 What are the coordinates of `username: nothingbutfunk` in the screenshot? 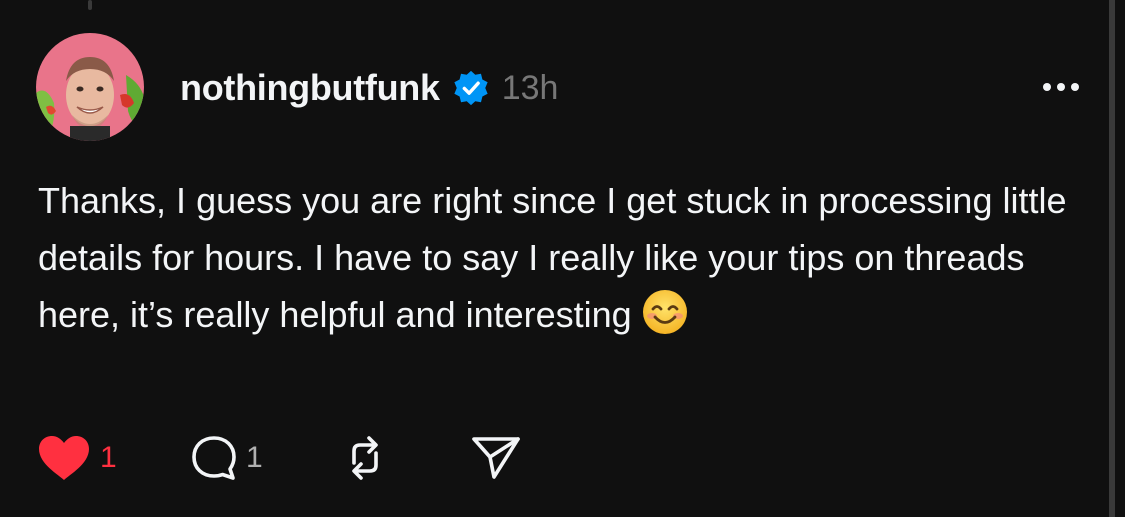 It's located at (310, 88).